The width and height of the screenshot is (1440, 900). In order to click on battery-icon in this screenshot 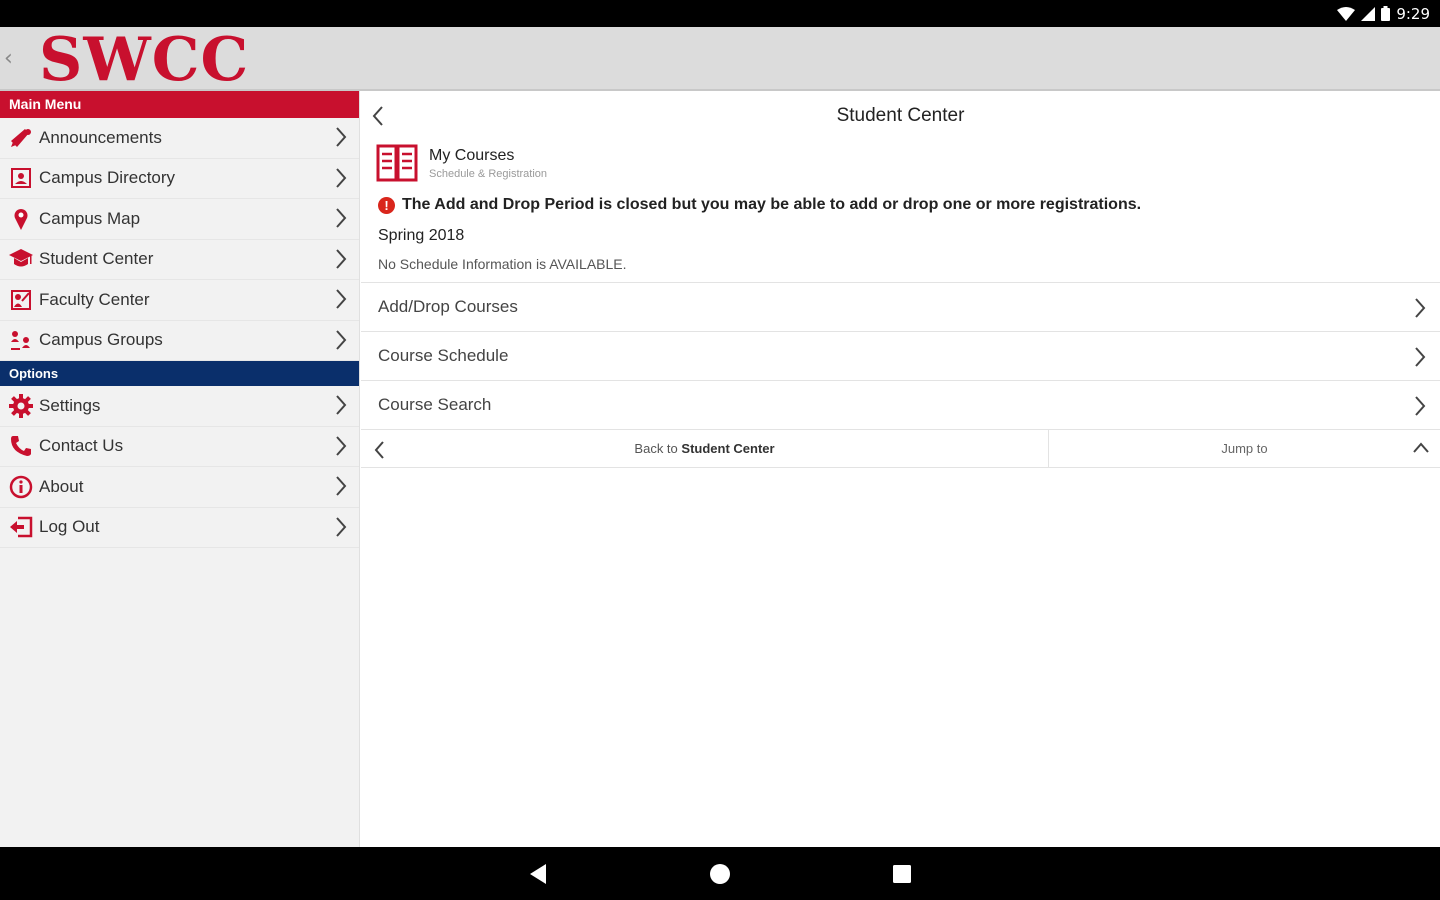, I will do `click(1386, 13)`.